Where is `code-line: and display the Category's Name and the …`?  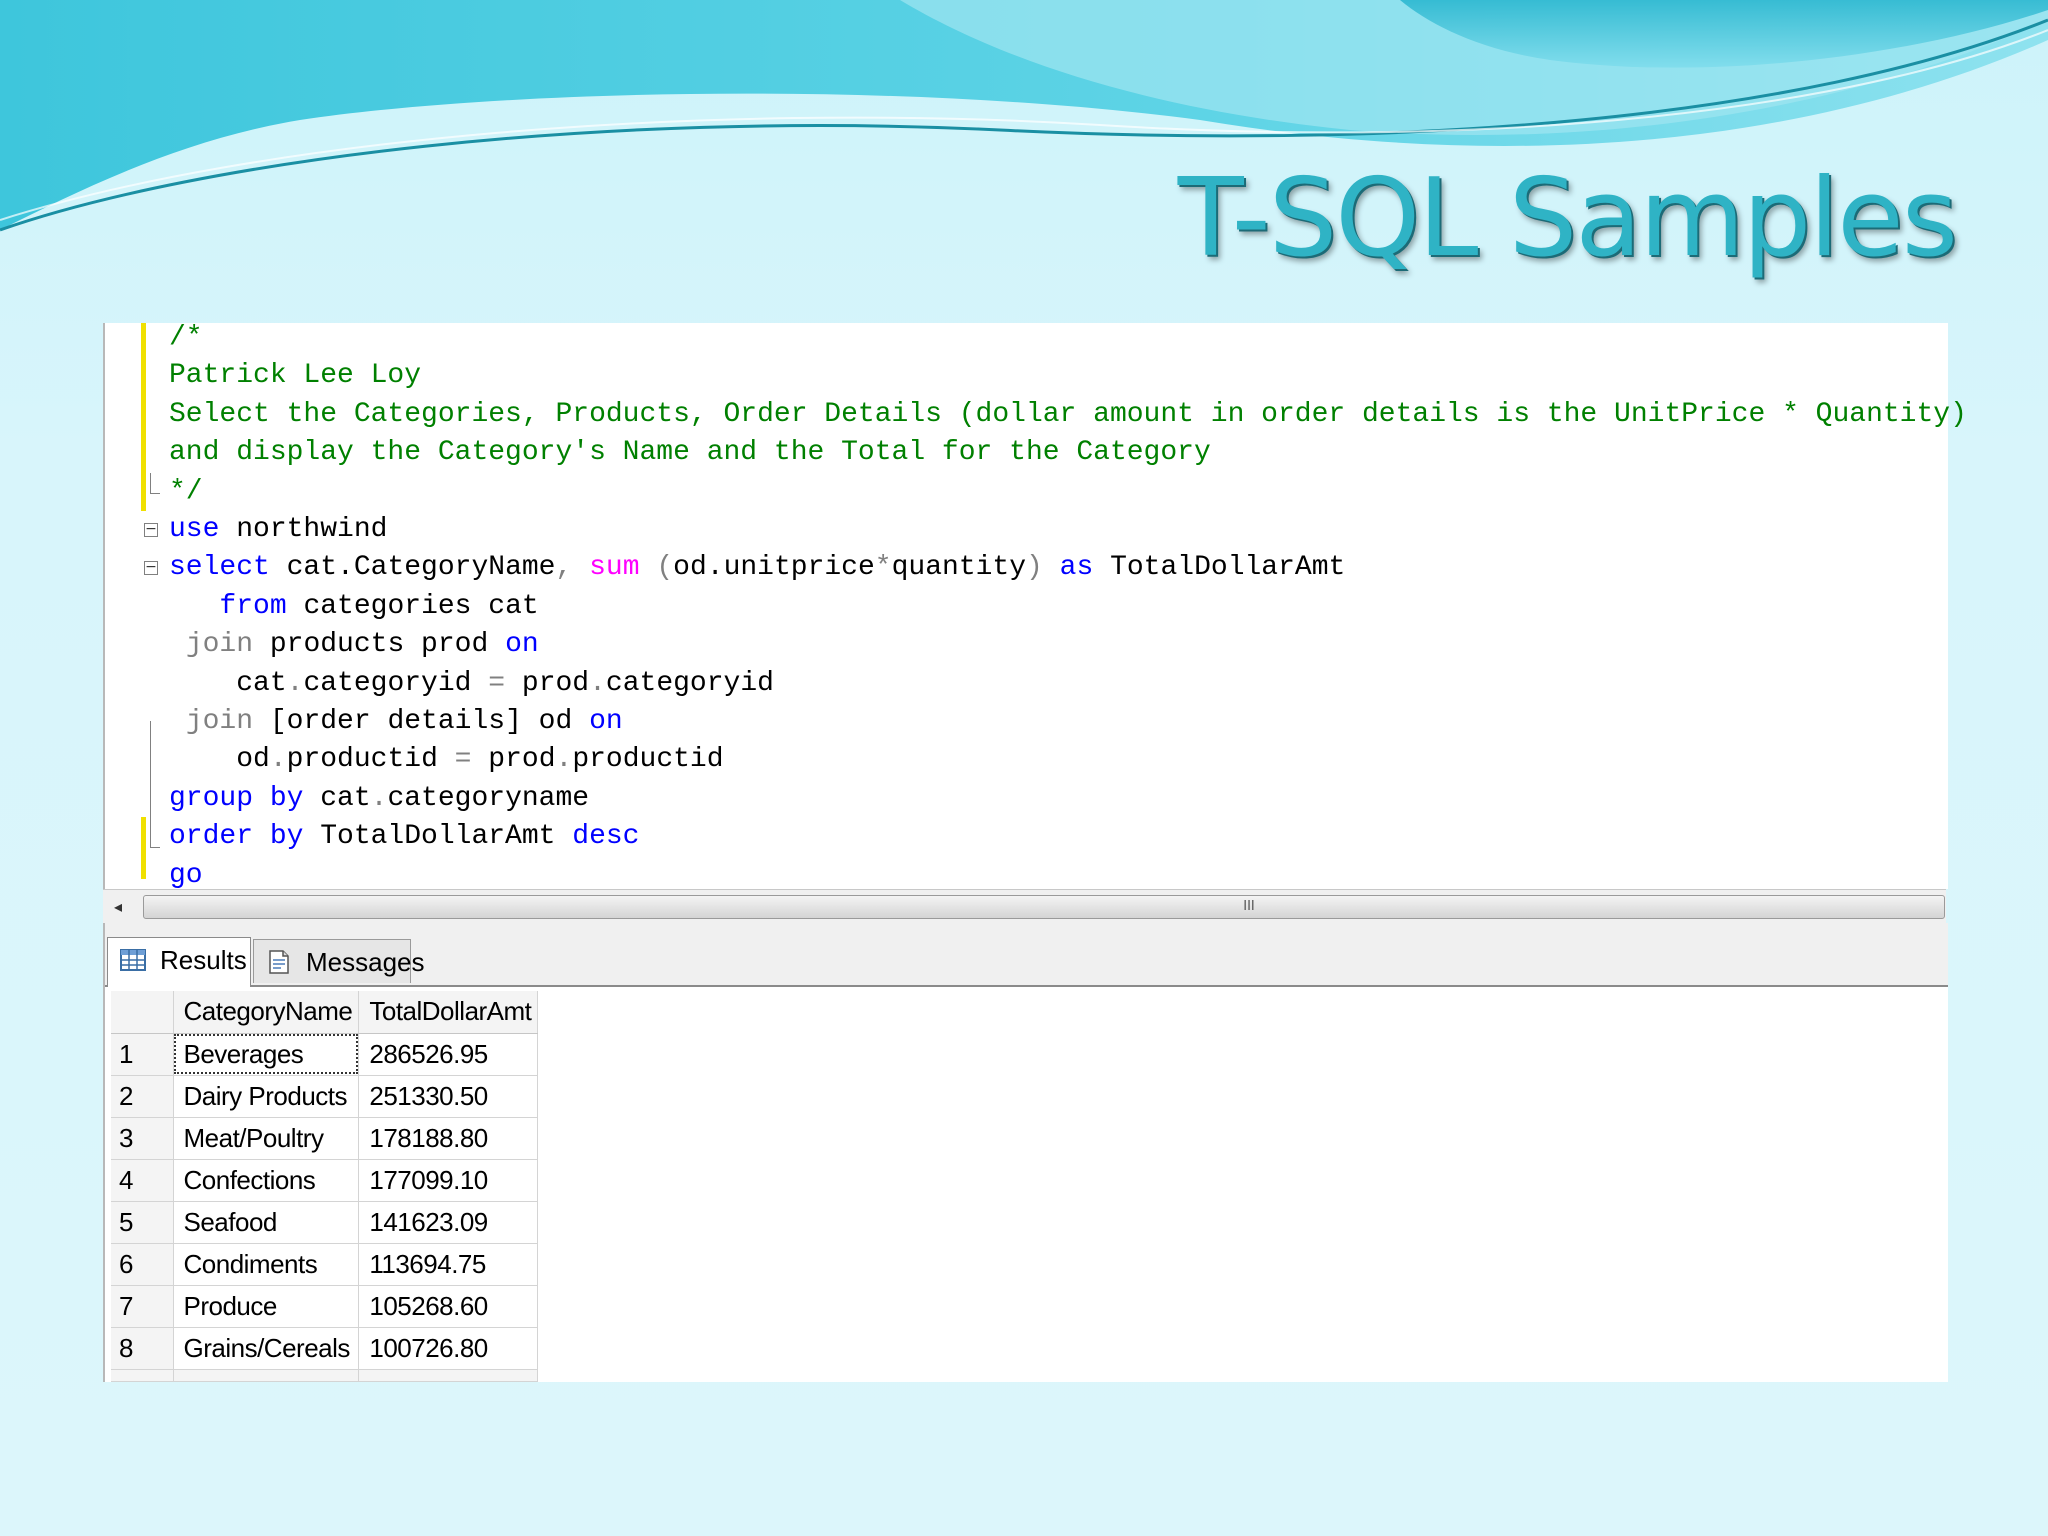
code-line: and display the Category's Name and the … is located at coordinates (690, 453).